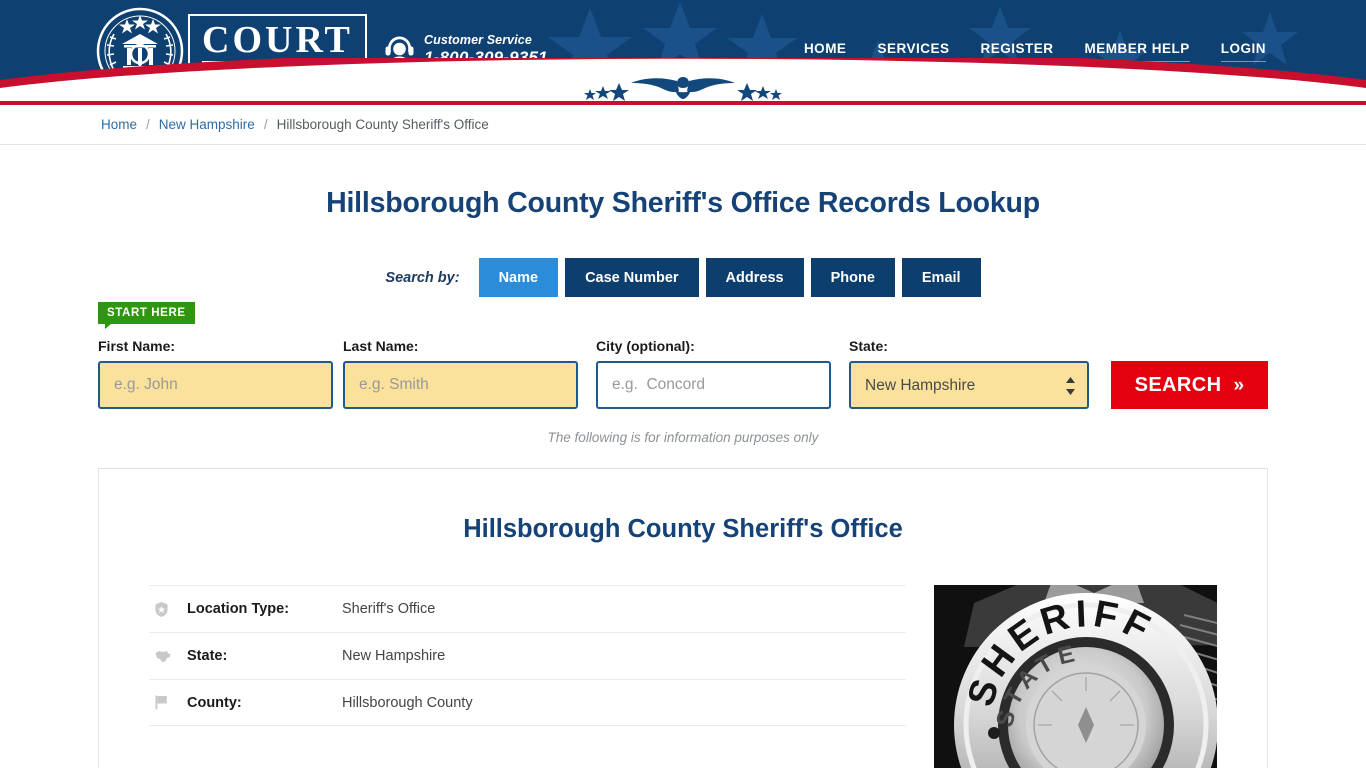 The image size is (1366, 768). I want to click on state-select: New Hampshire, so click(969, 385).